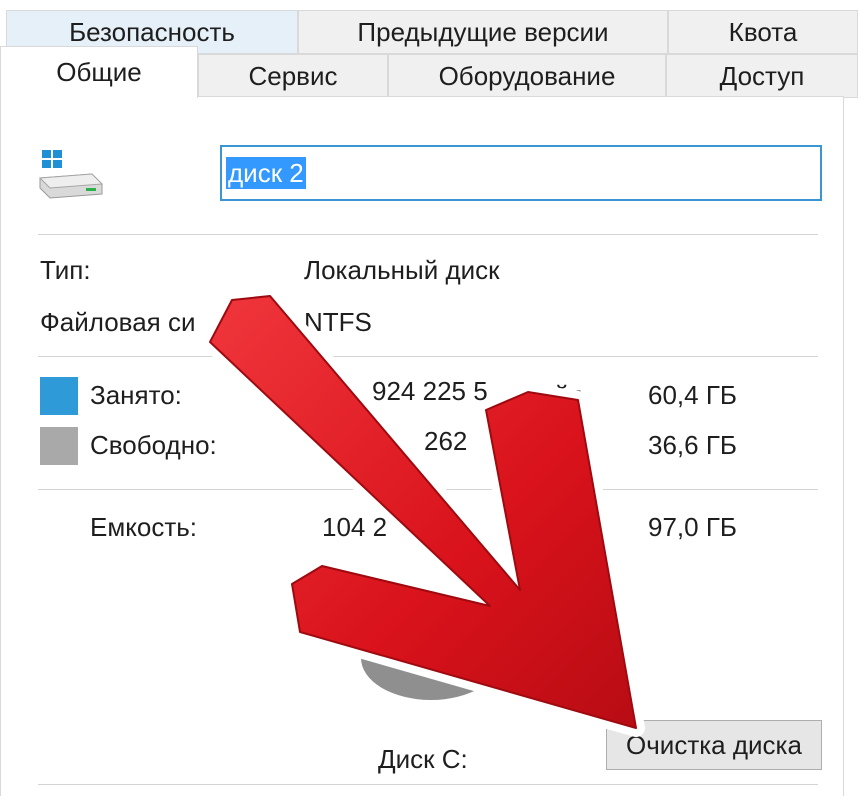 This screenshot has width=858, height=796. Describe the element at coordinates (338, 322) in the screenshot. I see `filesystem-value: NTFS` at that location.